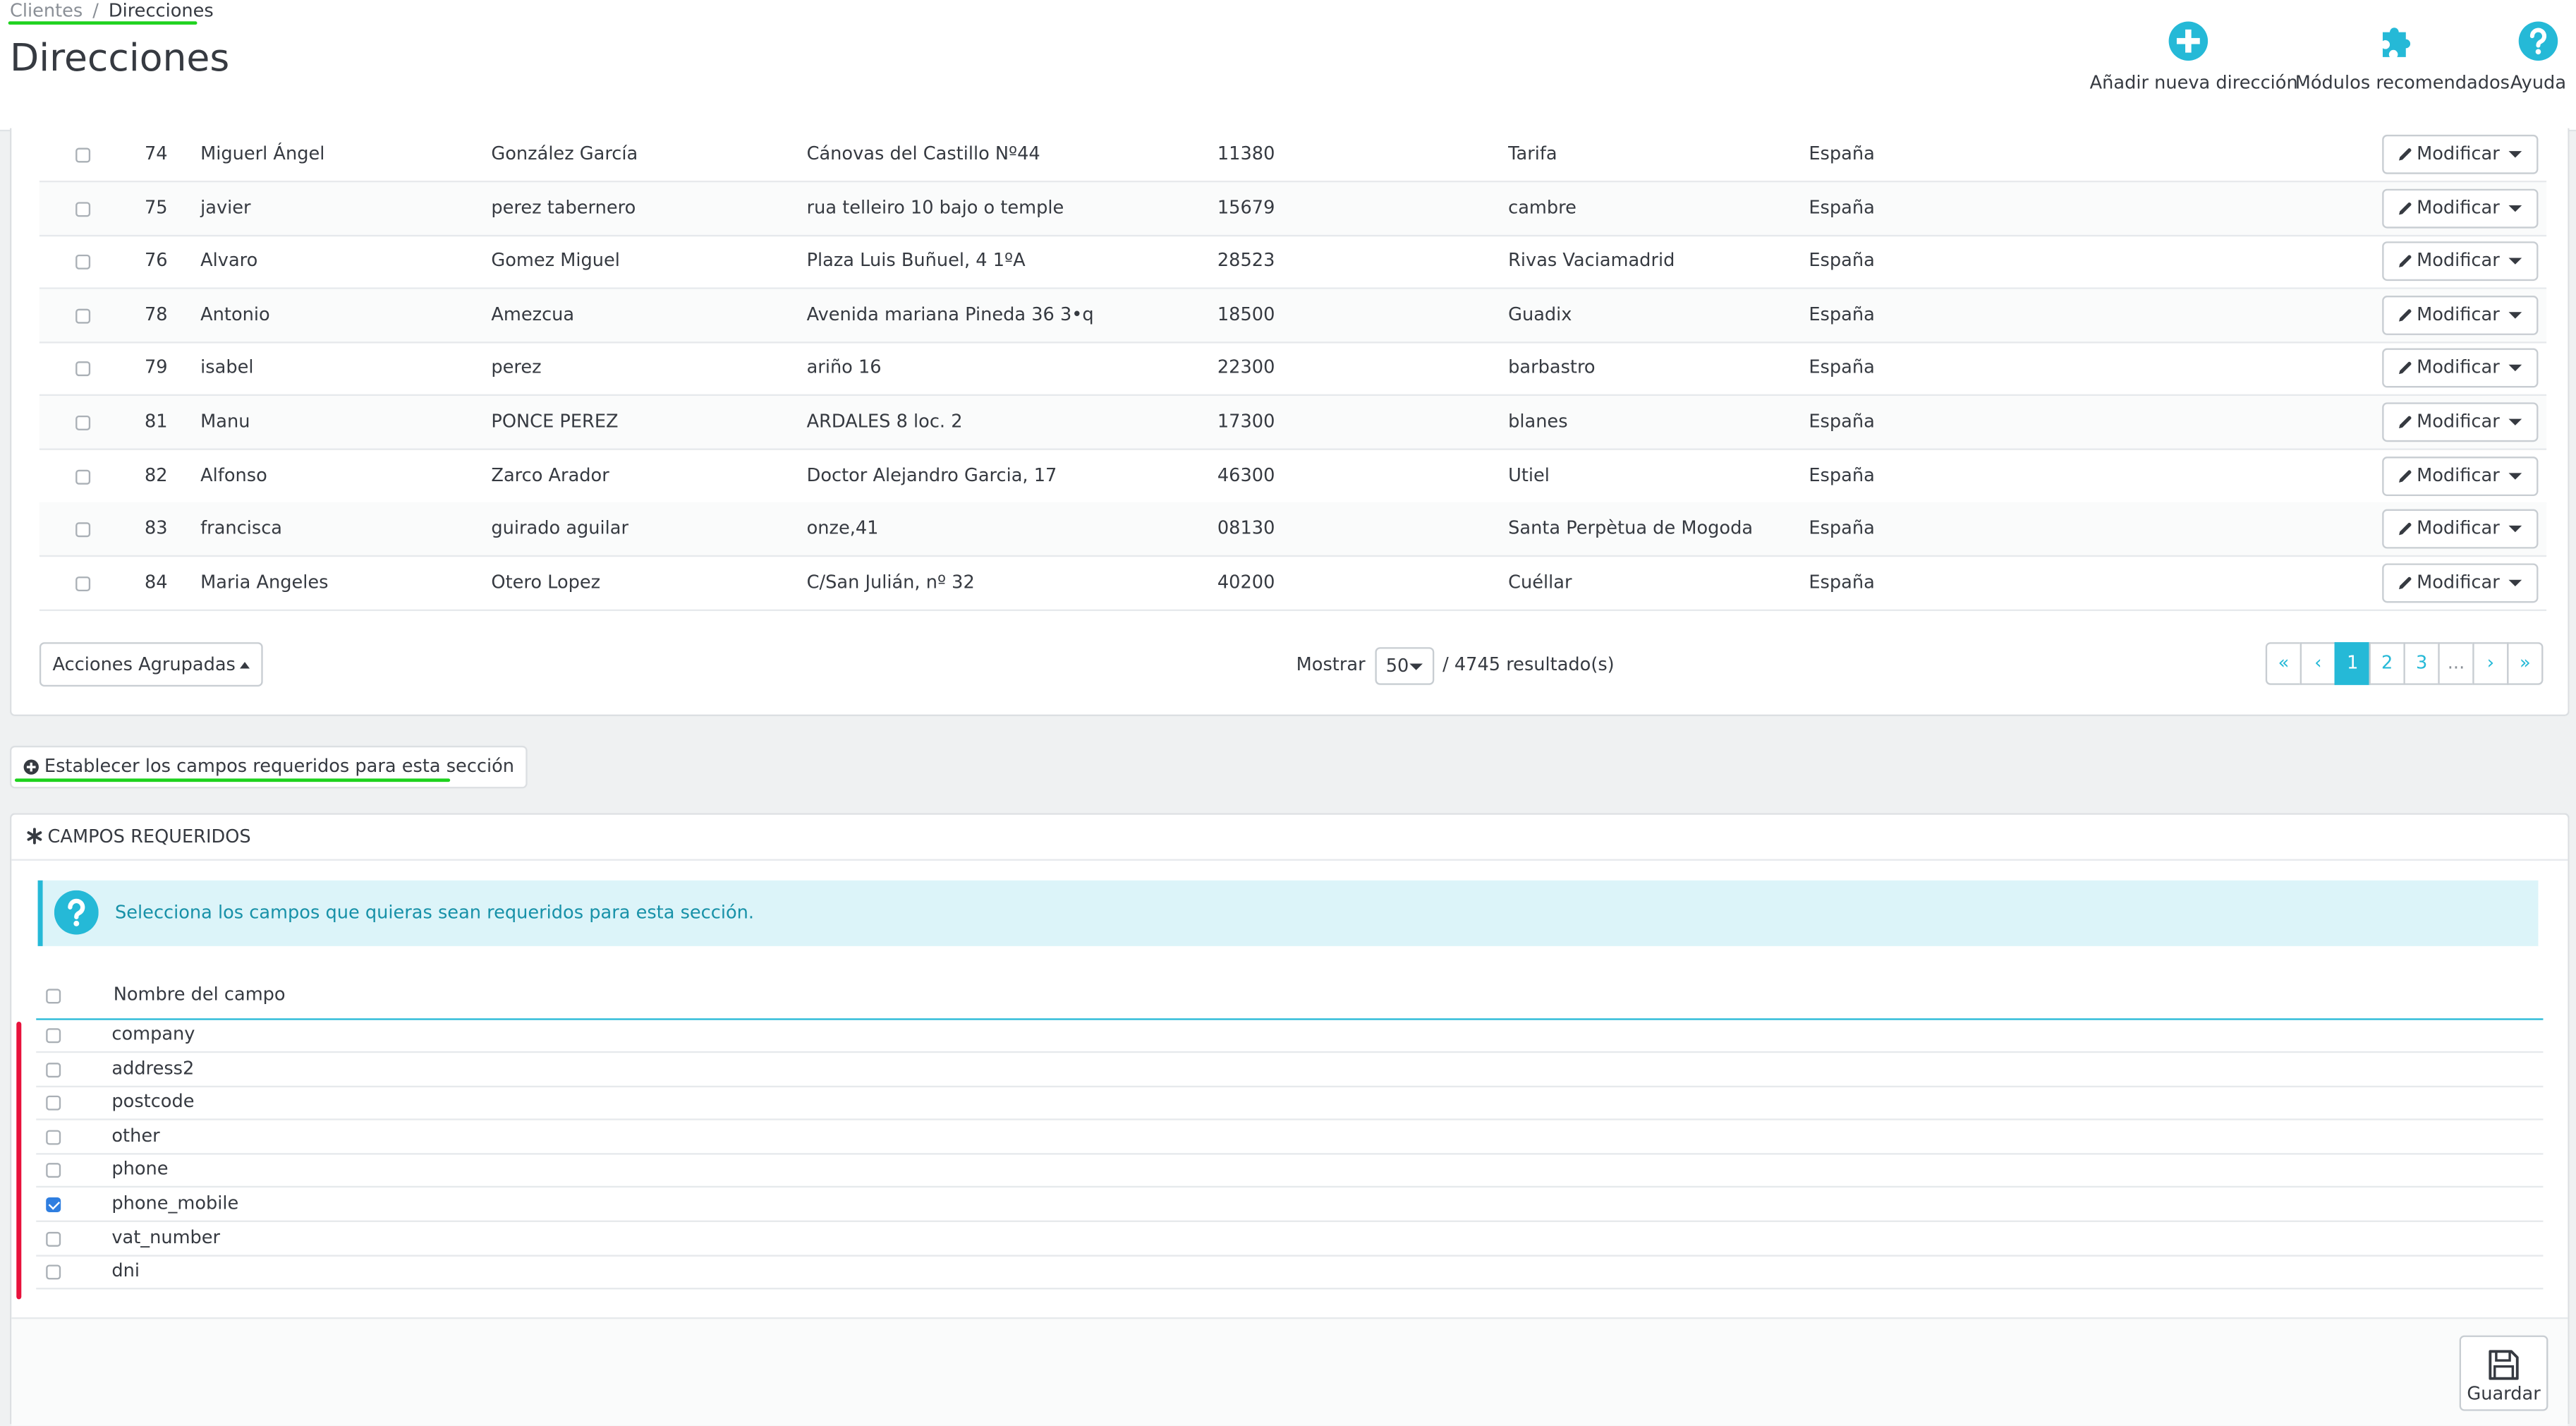  Describe the element at coordinates (264, 582) in the screenshot. I see `address-firstname: Maria Angeles` at that location.